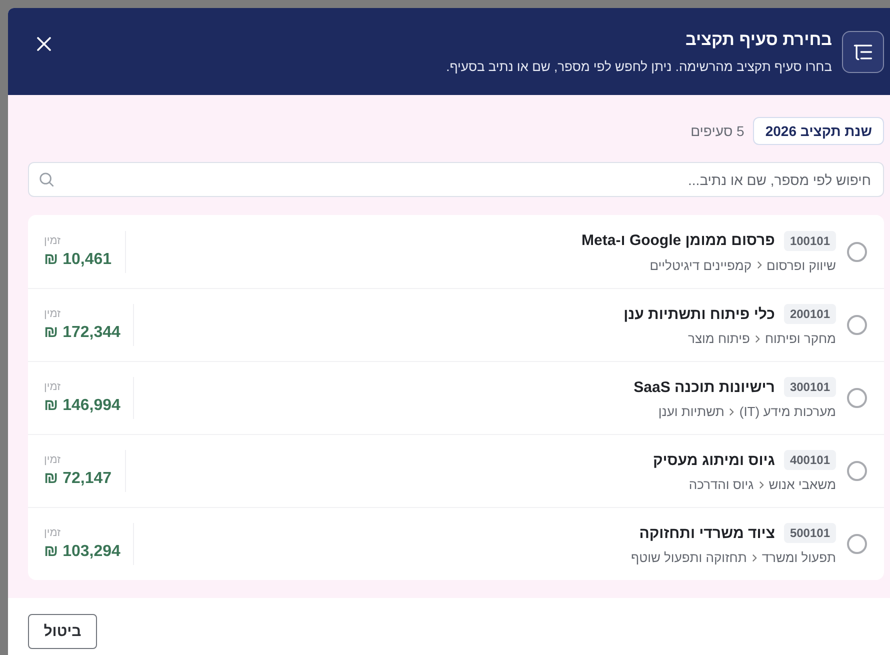 Image resolution: width=890 pixels, height=655 pixels. I want to click on category-path-label: תשתיות וענן, so click(691, 411).